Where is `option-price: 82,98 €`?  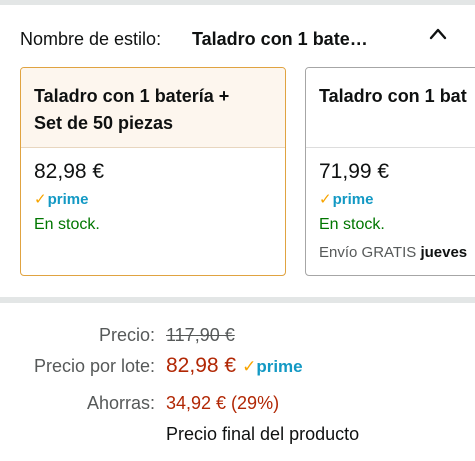 option-price: 82,98 € is located at coordinates (69, 171).